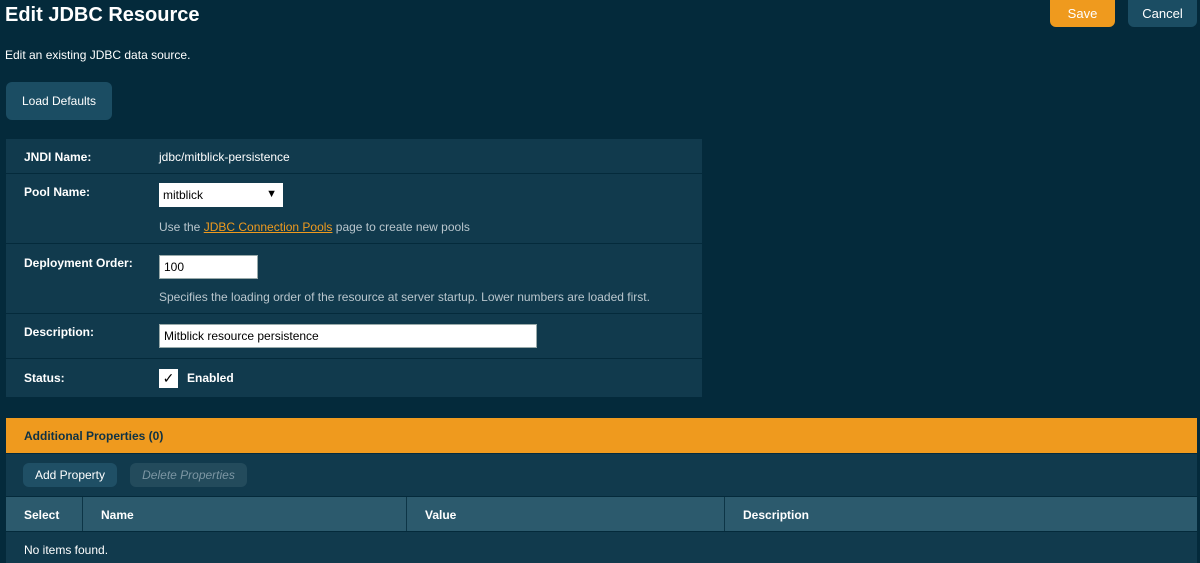 This screenshot has width=1200, height=563. I want to click on checkmark-icon: ✓, so click(168, 378).